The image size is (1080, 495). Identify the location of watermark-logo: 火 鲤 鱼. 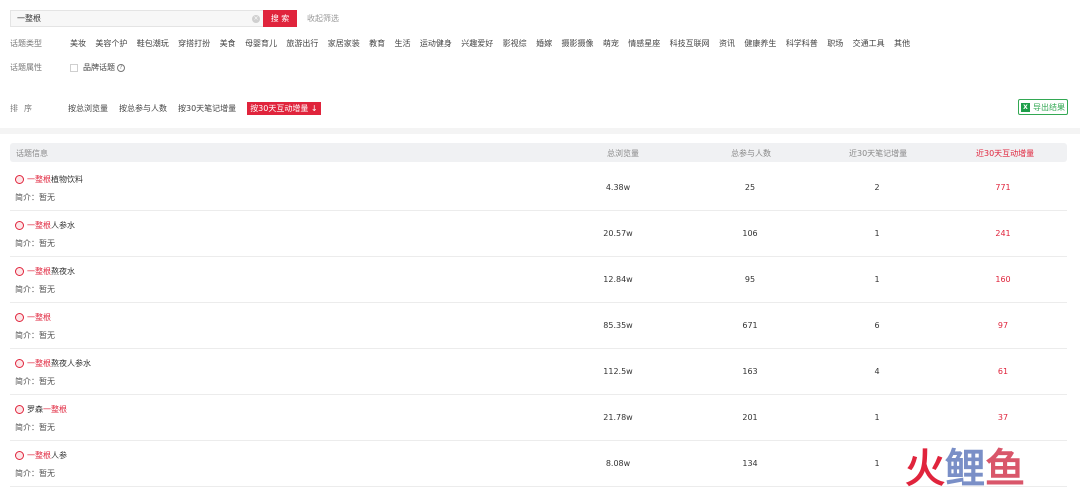
(965, 469).